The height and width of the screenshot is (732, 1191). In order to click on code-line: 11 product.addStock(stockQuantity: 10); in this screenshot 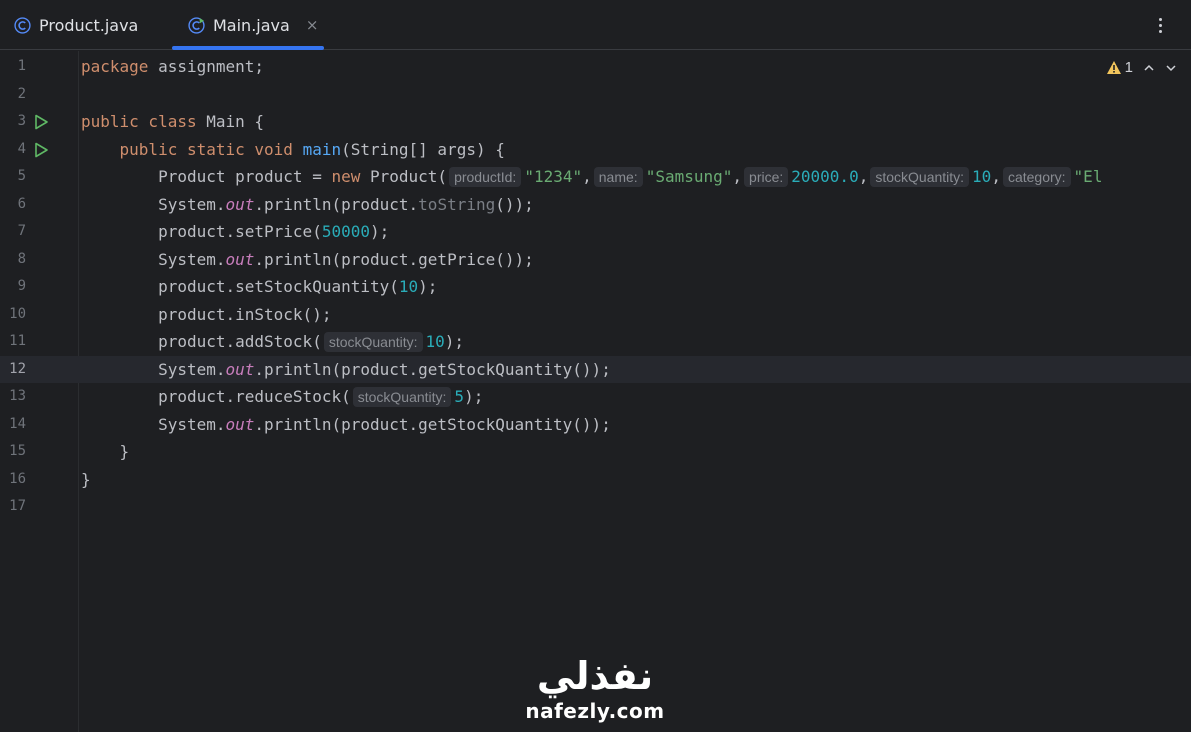, I will do `click(595, 342)`.